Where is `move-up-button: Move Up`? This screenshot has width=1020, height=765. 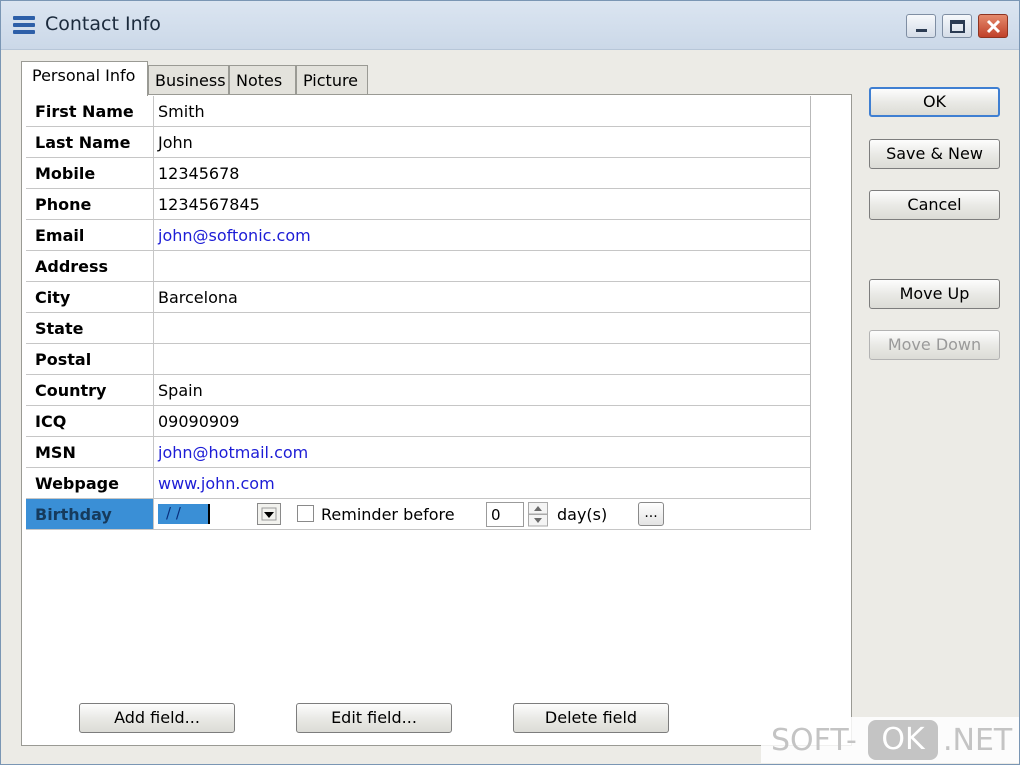 move-up-button: Move Up is located at coordinates (934, 294).